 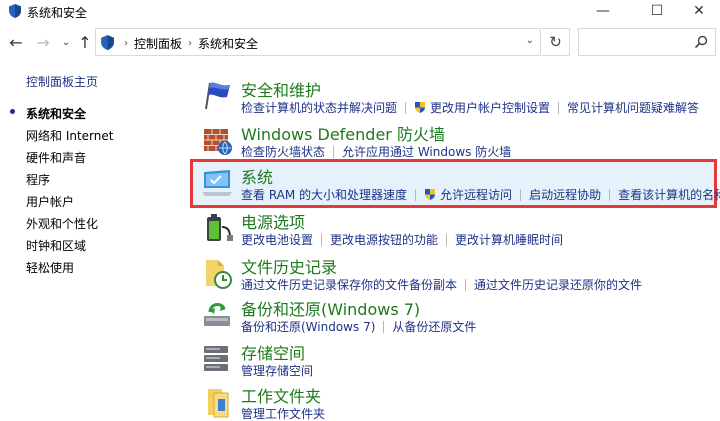 What do you see at coordinates (384, 239) in the screenshot?
I see `task-link: 更改电源按钮的功能` at bounding box center [384, 239].